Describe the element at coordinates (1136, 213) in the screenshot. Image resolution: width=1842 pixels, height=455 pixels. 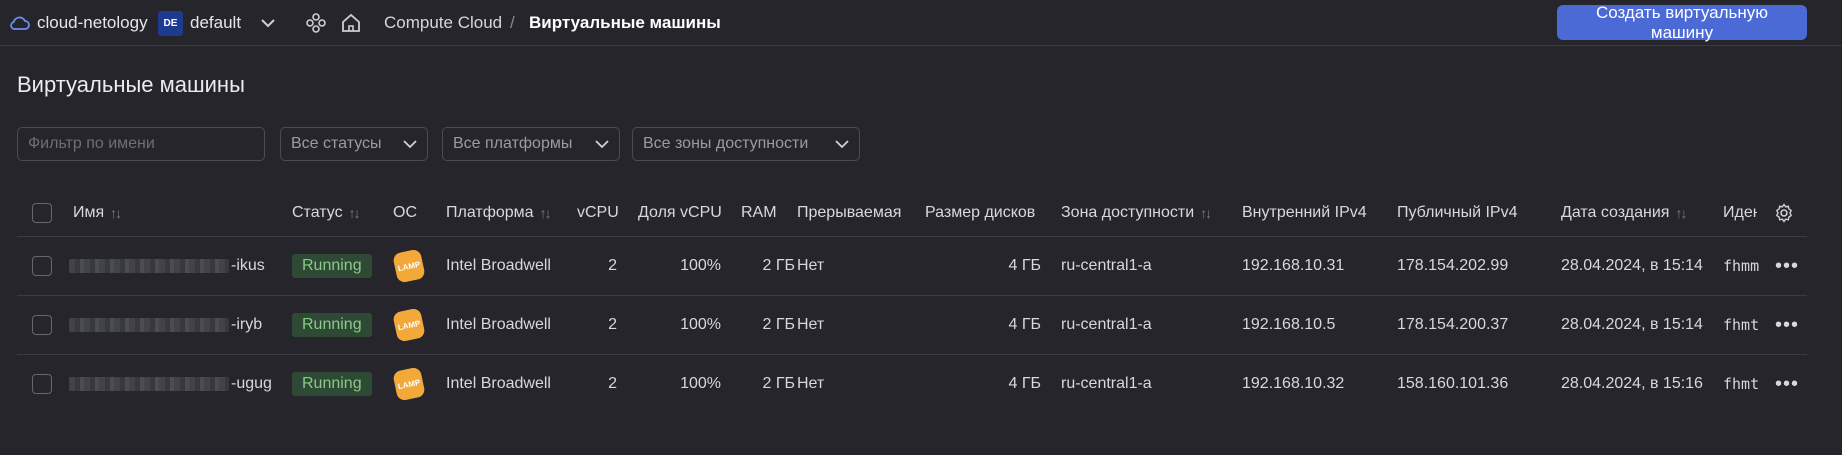
I see `column-header-zone: Зона доступности ↑↓` at that location.